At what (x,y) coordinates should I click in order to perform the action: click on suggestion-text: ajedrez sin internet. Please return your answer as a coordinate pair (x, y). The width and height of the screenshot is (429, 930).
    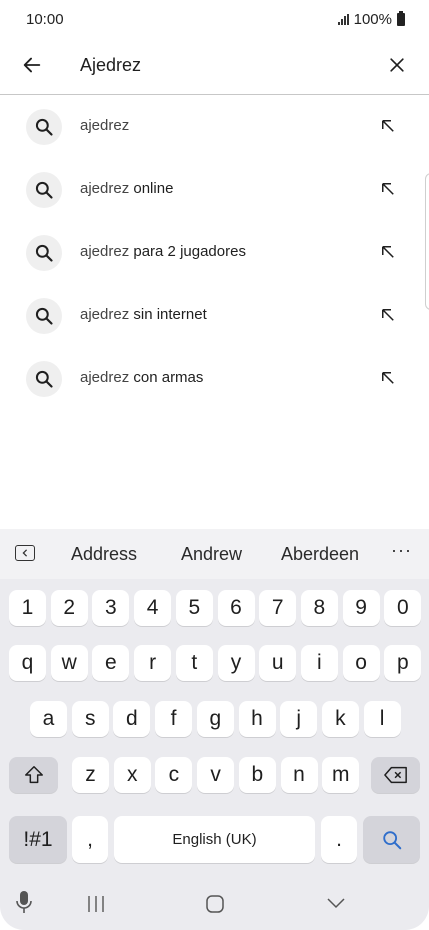
    Looking at the image, I should click on (143, 314).